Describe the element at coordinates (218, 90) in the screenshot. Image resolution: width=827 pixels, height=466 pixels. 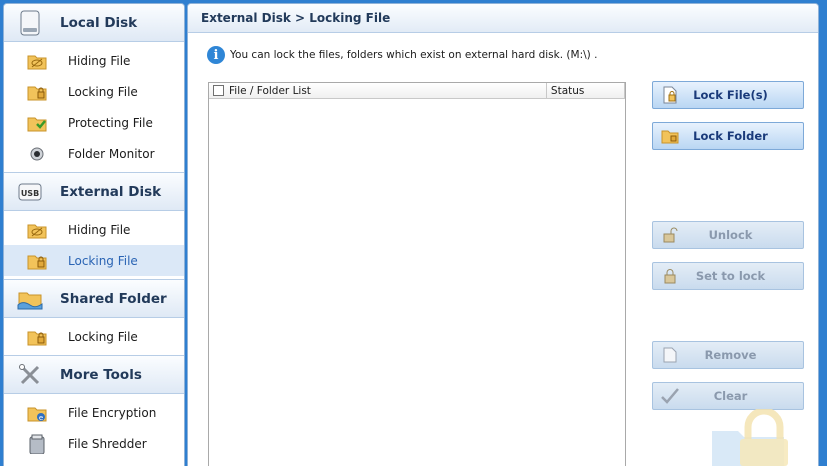
I see `select-all-checkbox` at that location.